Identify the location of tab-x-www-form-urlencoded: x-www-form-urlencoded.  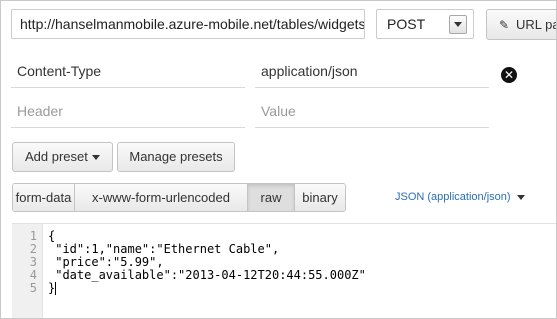
(161, 197).